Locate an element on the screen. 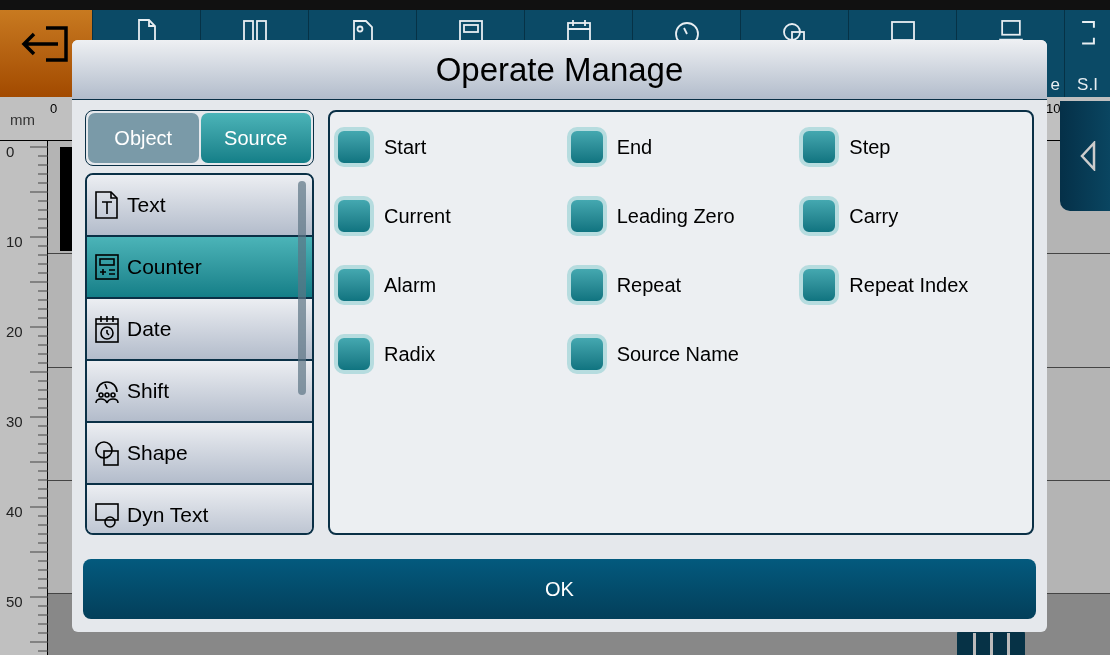 The height and width of the screenshot is (655, 1110). option-label: Leading Zero is located at coordinates (675, 216).